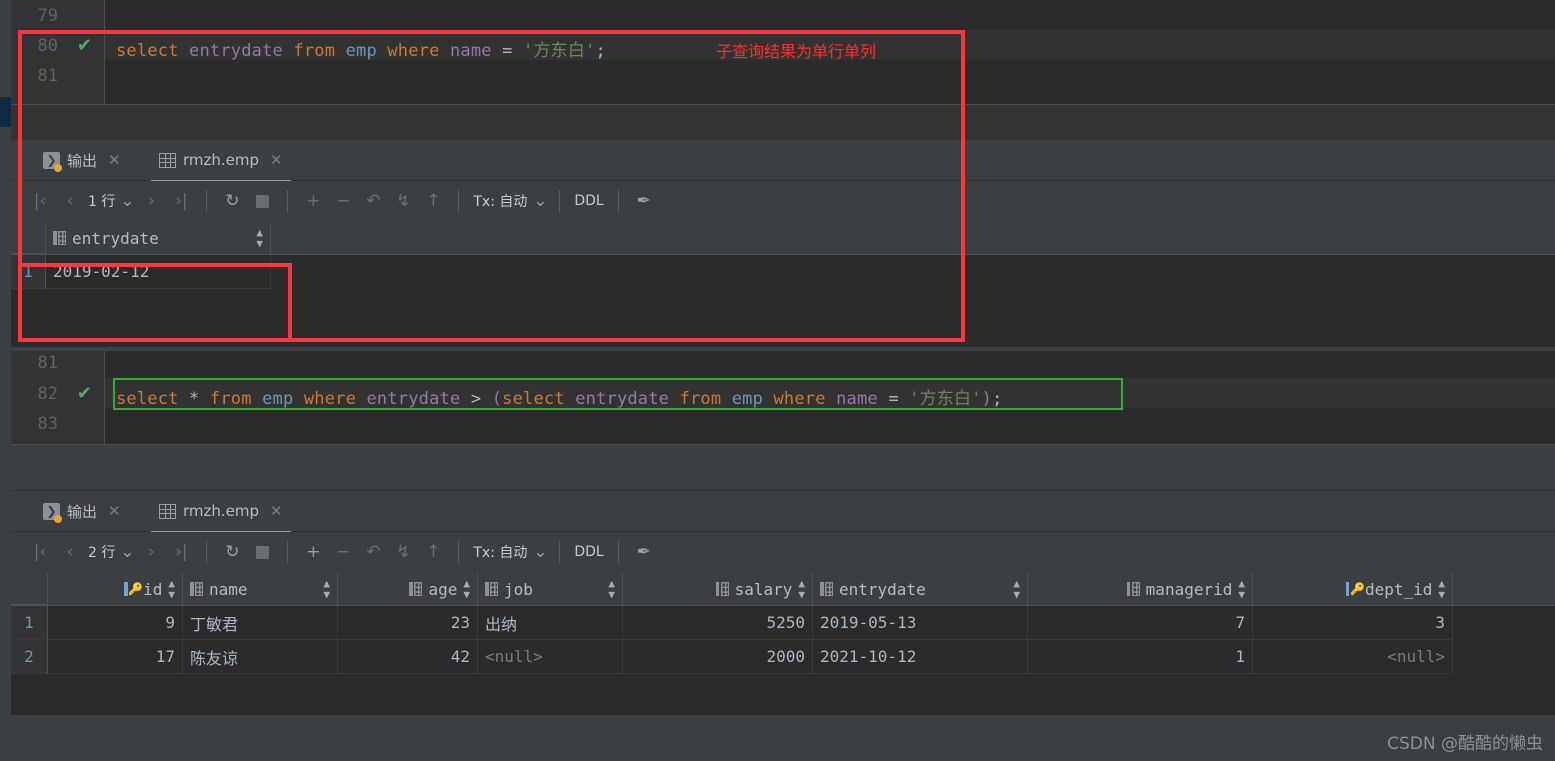 The width and height of the screenshot is (1555, 761). I want to click on cell-age: 42, so click(408, 657).